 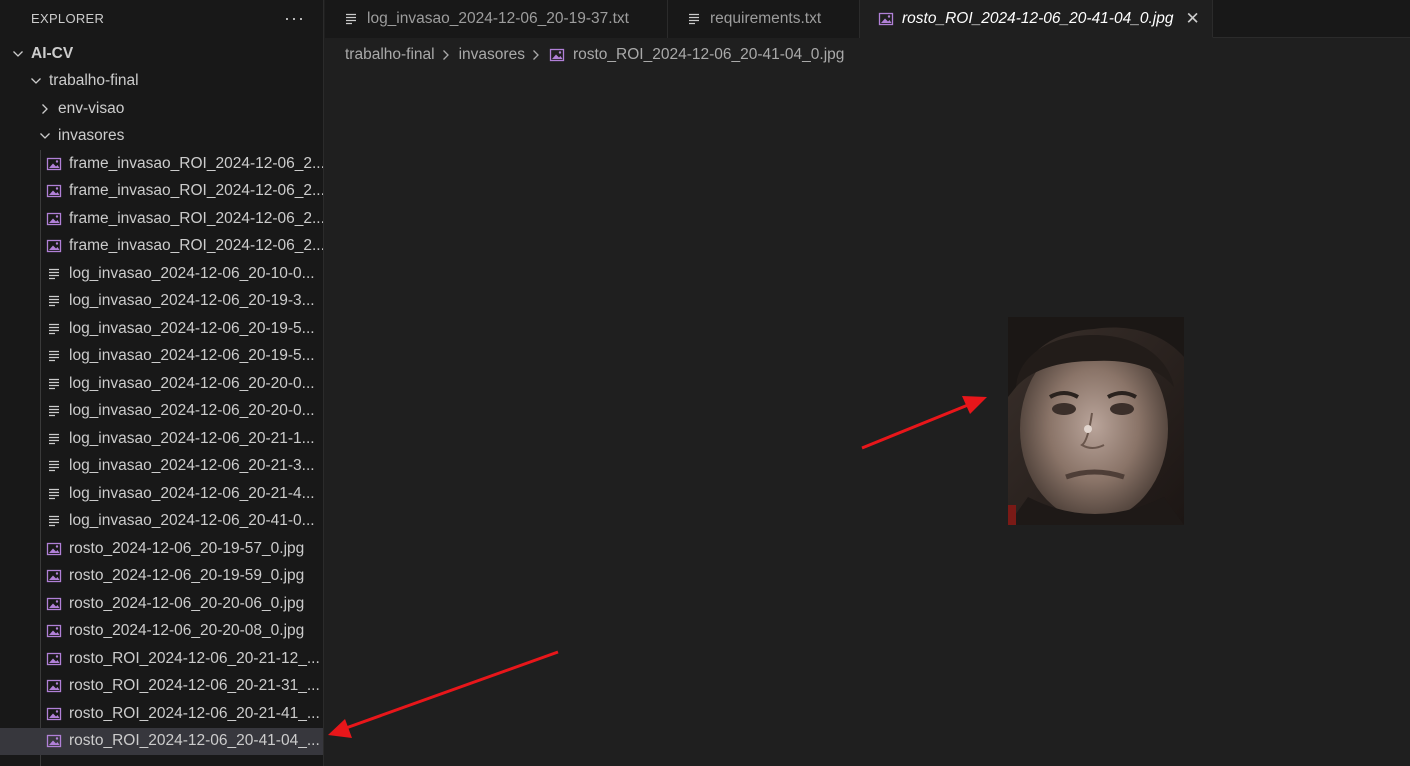 I want to click on tree-folder-invasores: invasores, so click(x=161, y=137).